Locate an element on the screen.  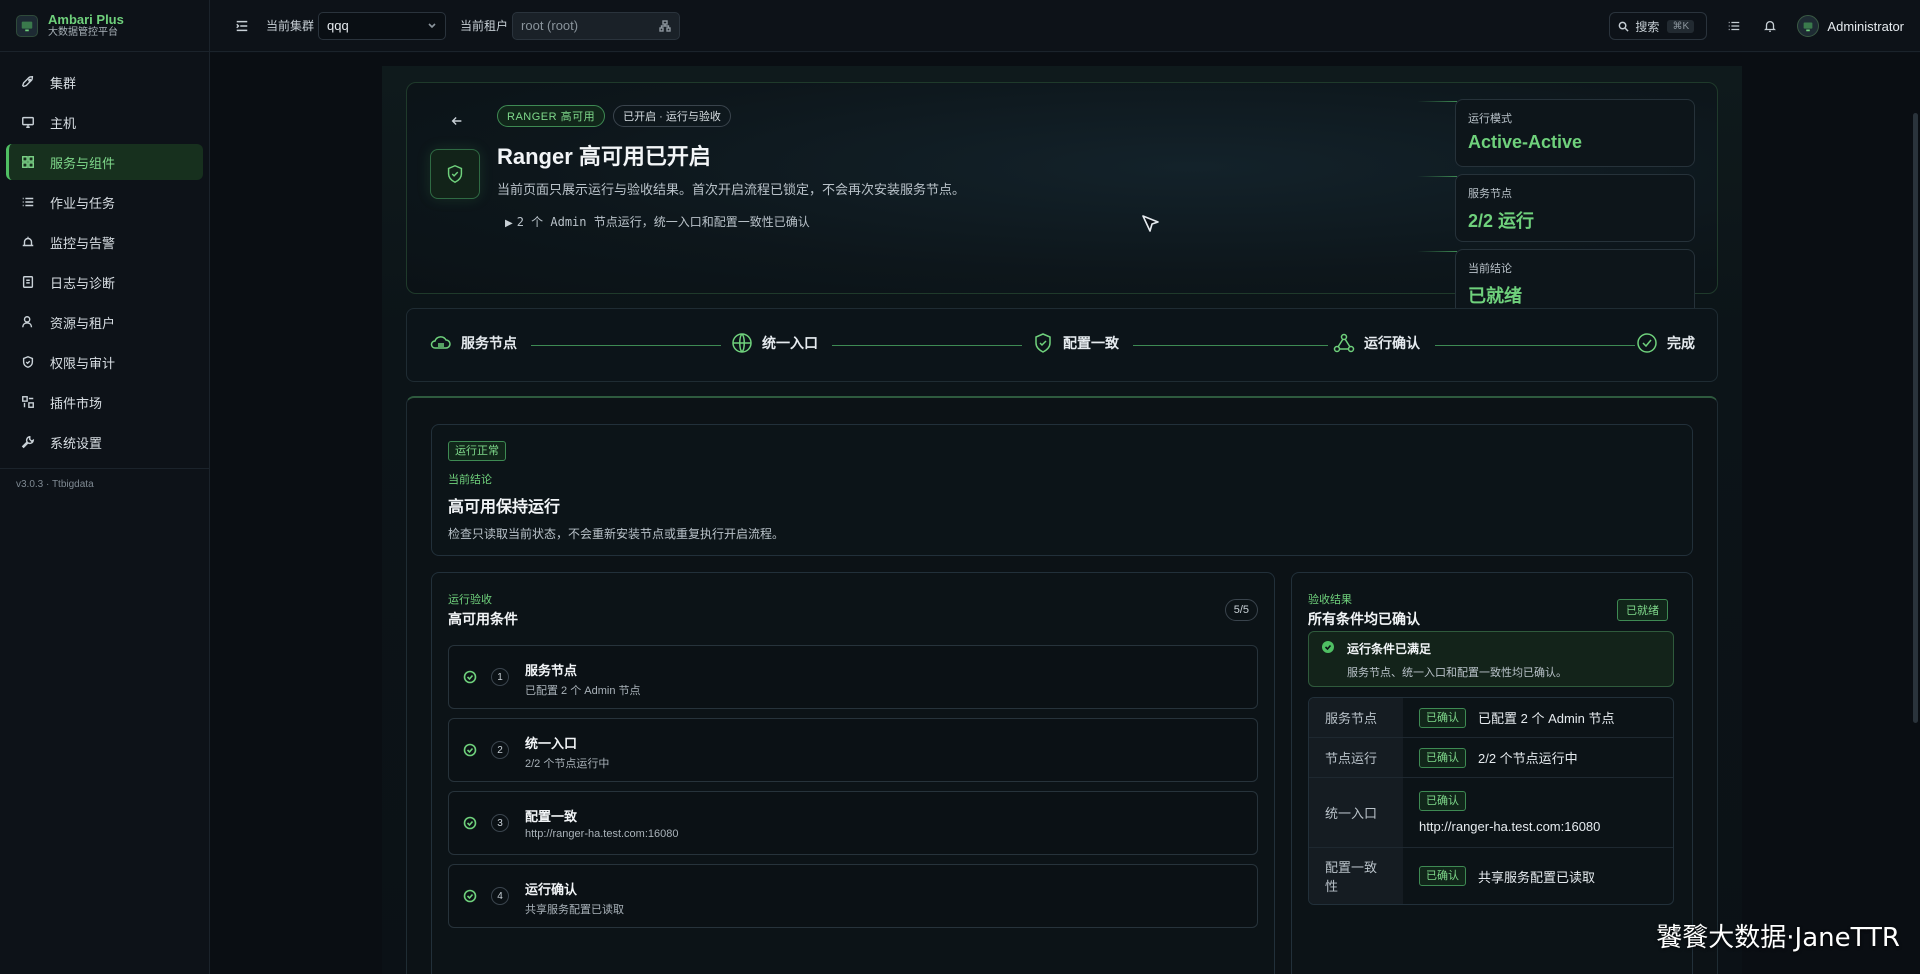
sidebar-item-label: 集群 is located at coordinates (63, 83).